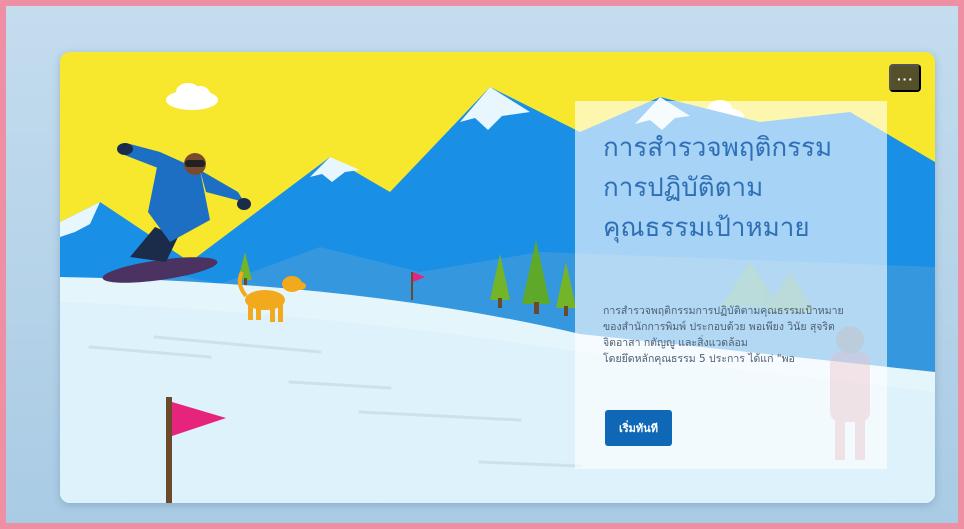 The width and height of the screenshot is (964, 529). Describe the element at coordinates (638, 428) in the screenshot. I see `start-now-button: เริ่มทันที` at that location.